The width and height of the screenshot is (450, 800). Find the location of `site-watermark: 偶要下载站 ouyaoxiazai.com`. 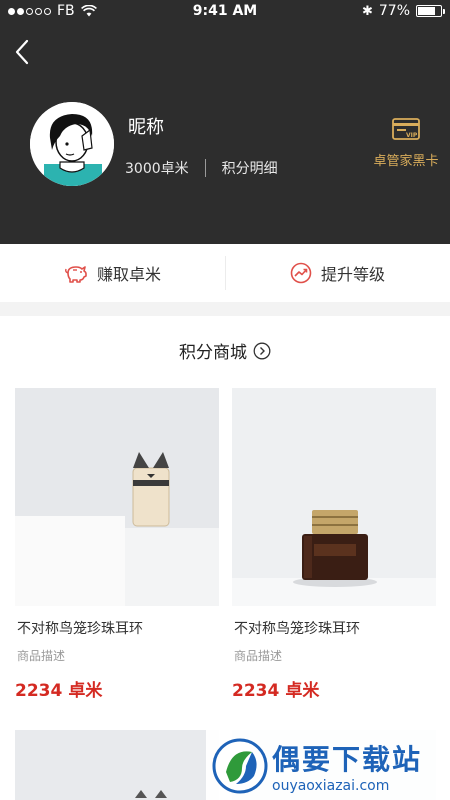

site-watermark: 偶要下载站 ouyaoxiazai.com is located at coordinates (328, 765).